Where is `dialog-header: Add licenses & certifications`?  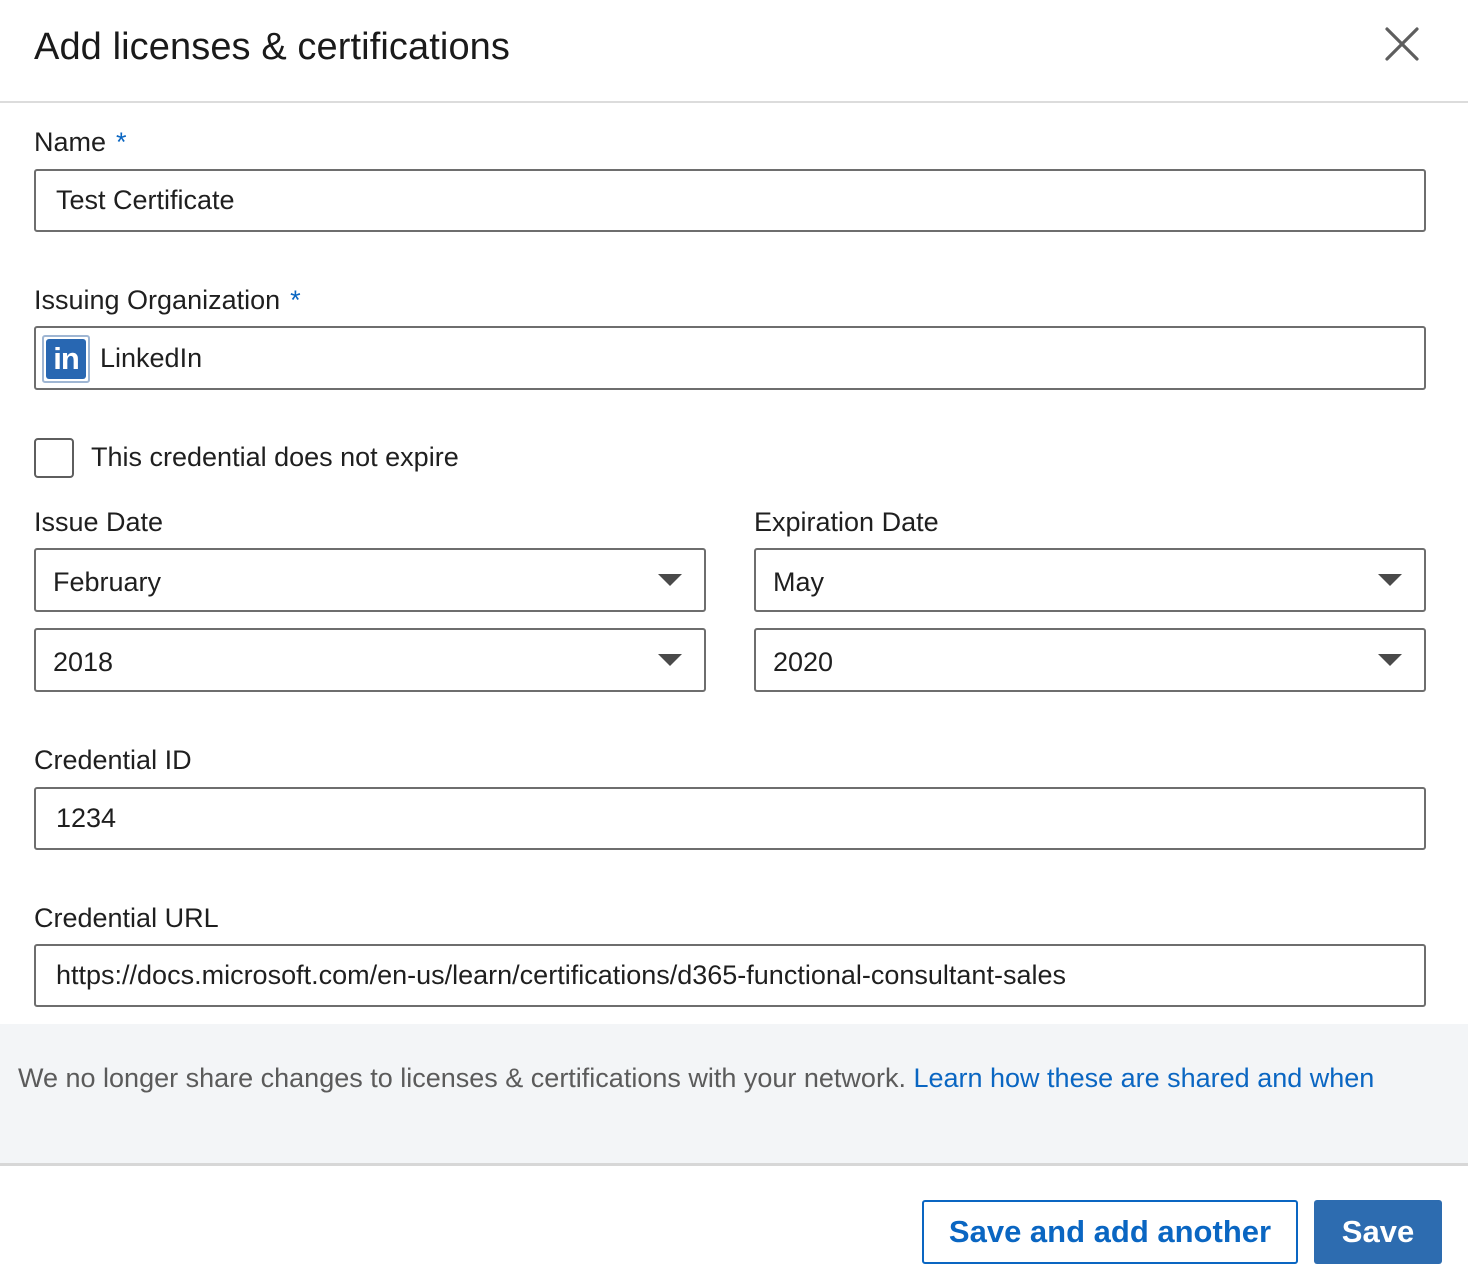 dialog-header: Add licenses & certifications is located at coordinates (734, 51).